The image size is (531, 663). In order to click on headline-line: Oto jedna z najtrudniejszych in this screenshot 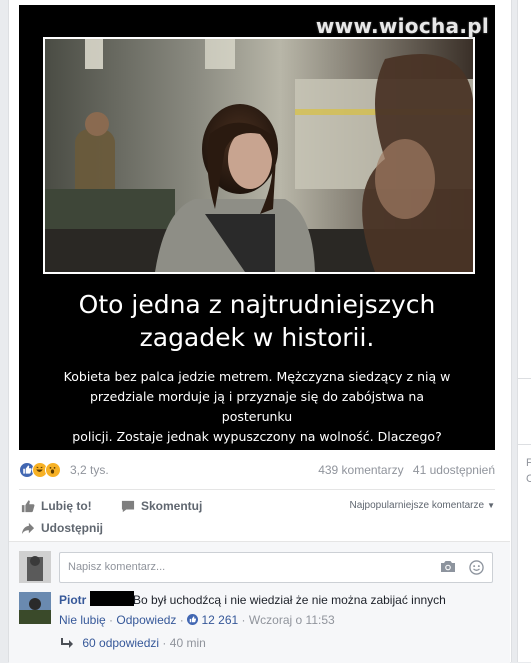, I will do `click(257, 304)`.